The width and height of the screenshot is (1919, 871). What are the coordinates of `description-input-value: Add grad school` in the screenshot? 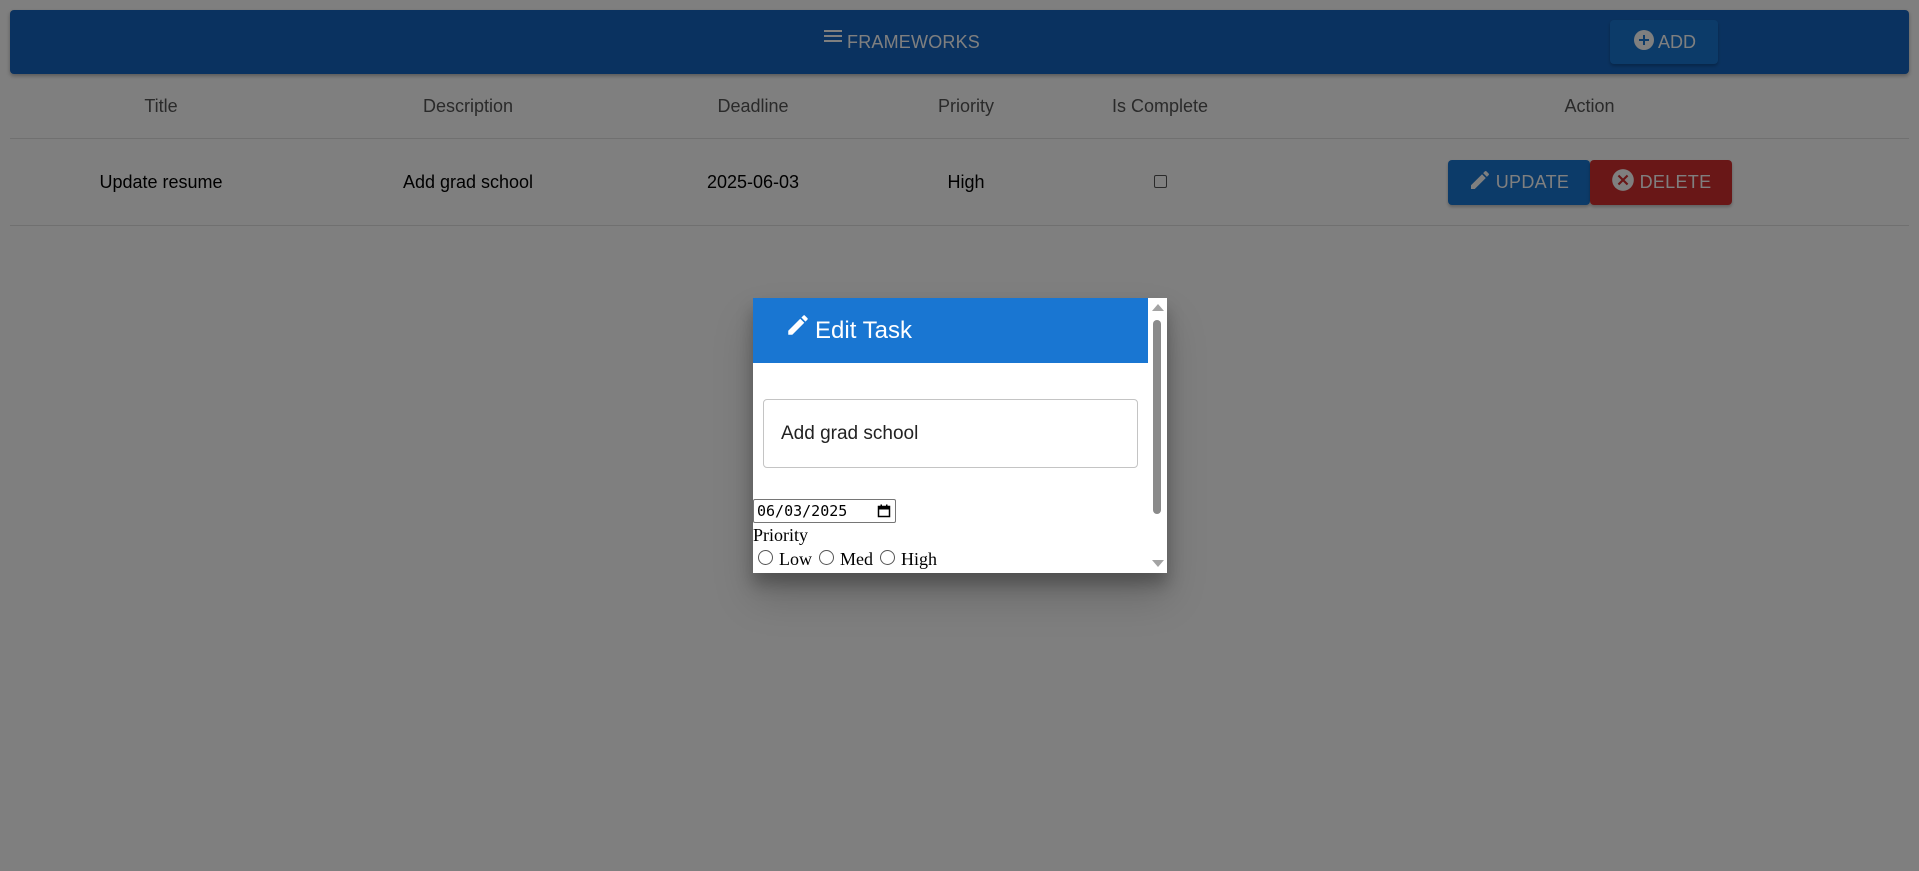 It's located at (850, 433).